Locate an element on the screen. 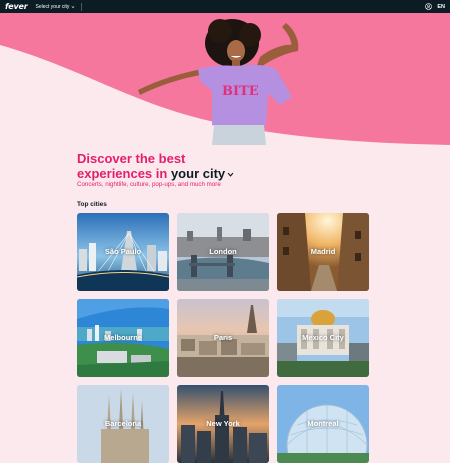  city-card-sao-paulo: São Paulo is located at coordinates (123, 252).